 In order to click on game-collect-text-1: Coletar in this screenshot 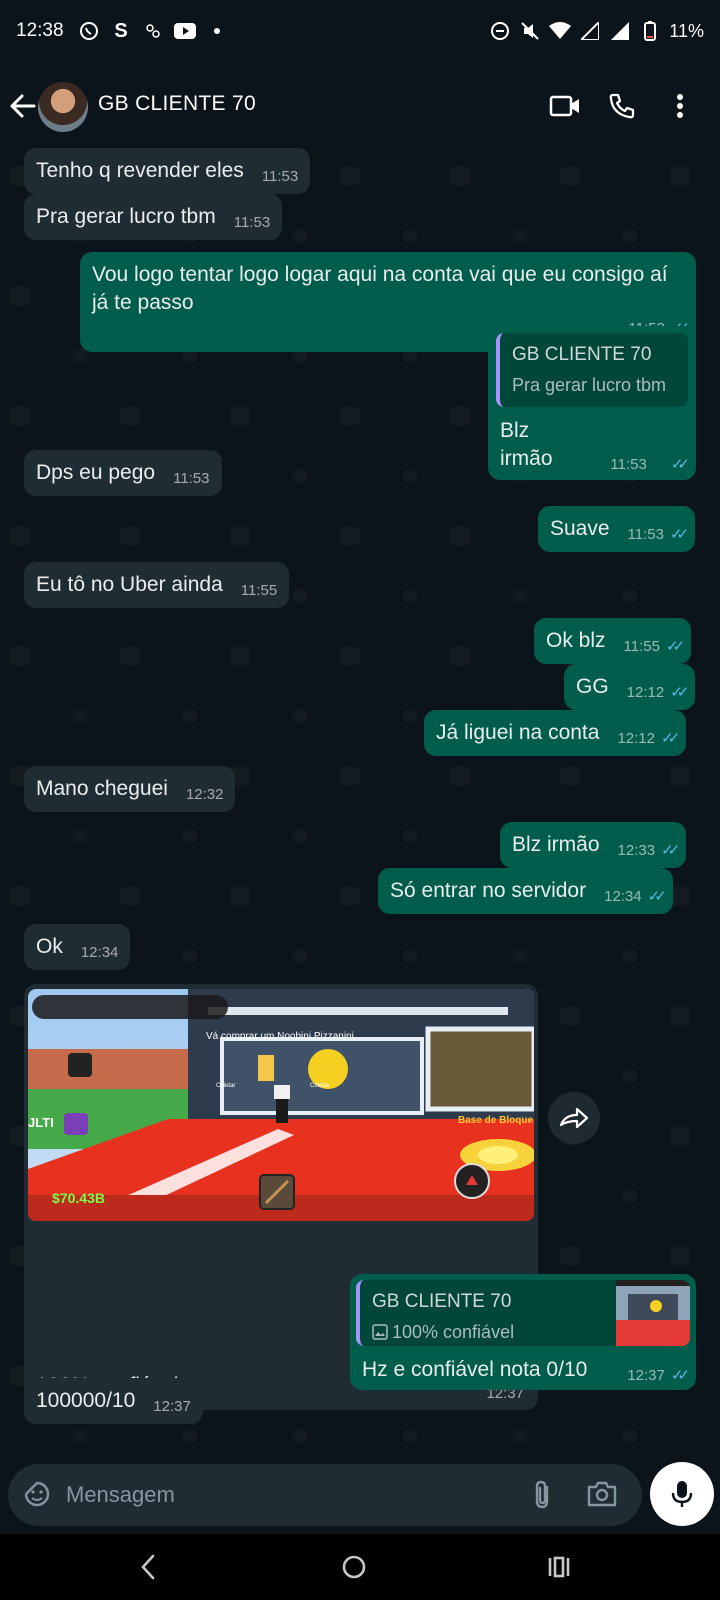, I will do `click(225, 1086)`.